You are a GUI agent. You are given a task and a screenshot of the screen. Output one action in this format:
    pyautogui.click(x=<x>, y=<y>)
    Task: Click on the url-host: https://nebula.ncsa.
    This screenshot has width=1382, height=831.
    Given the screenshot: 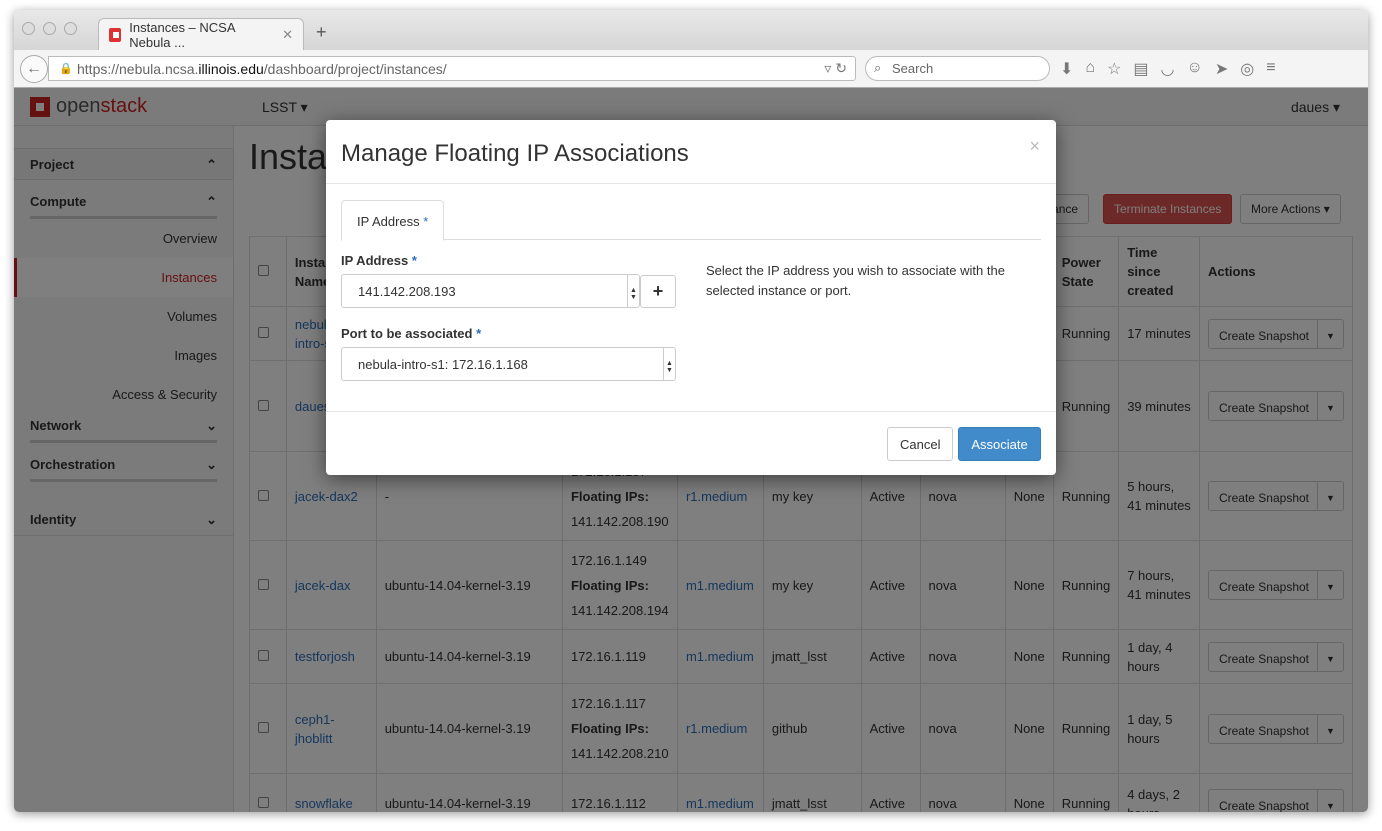 What is the action you would take?
    pyautogui.click(x=138, y=69)
    